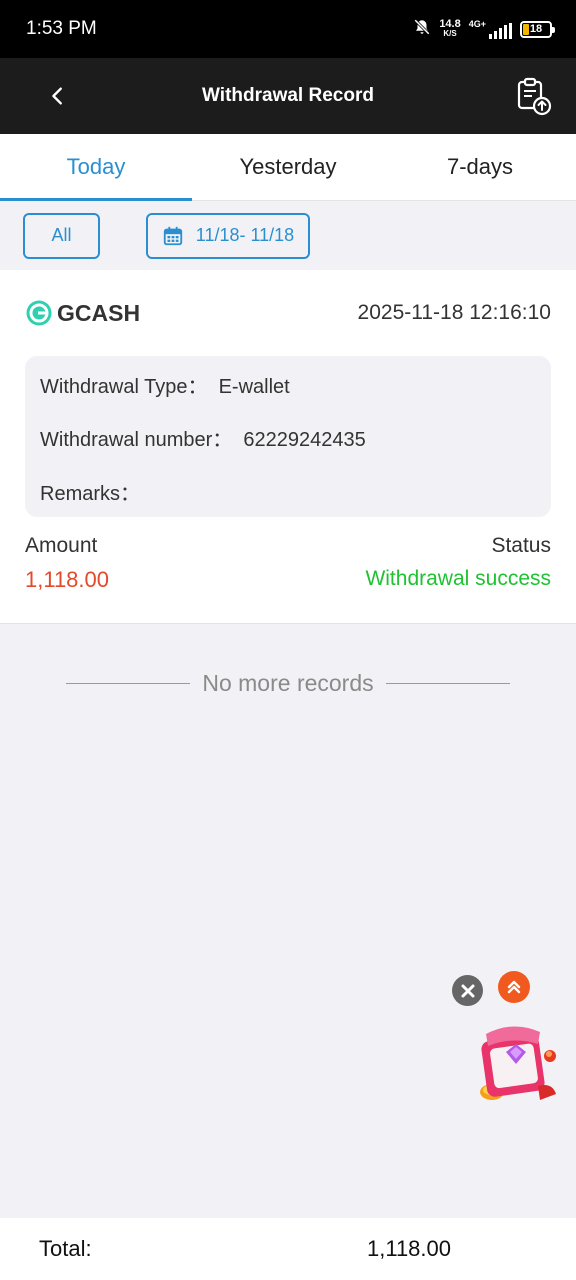 This screenshot has width=576, height=1280. What do you see at coordinates (61, 28) in the screenshot?
I see `status-time: 1:53 PM` at bounding box center [61, 28].